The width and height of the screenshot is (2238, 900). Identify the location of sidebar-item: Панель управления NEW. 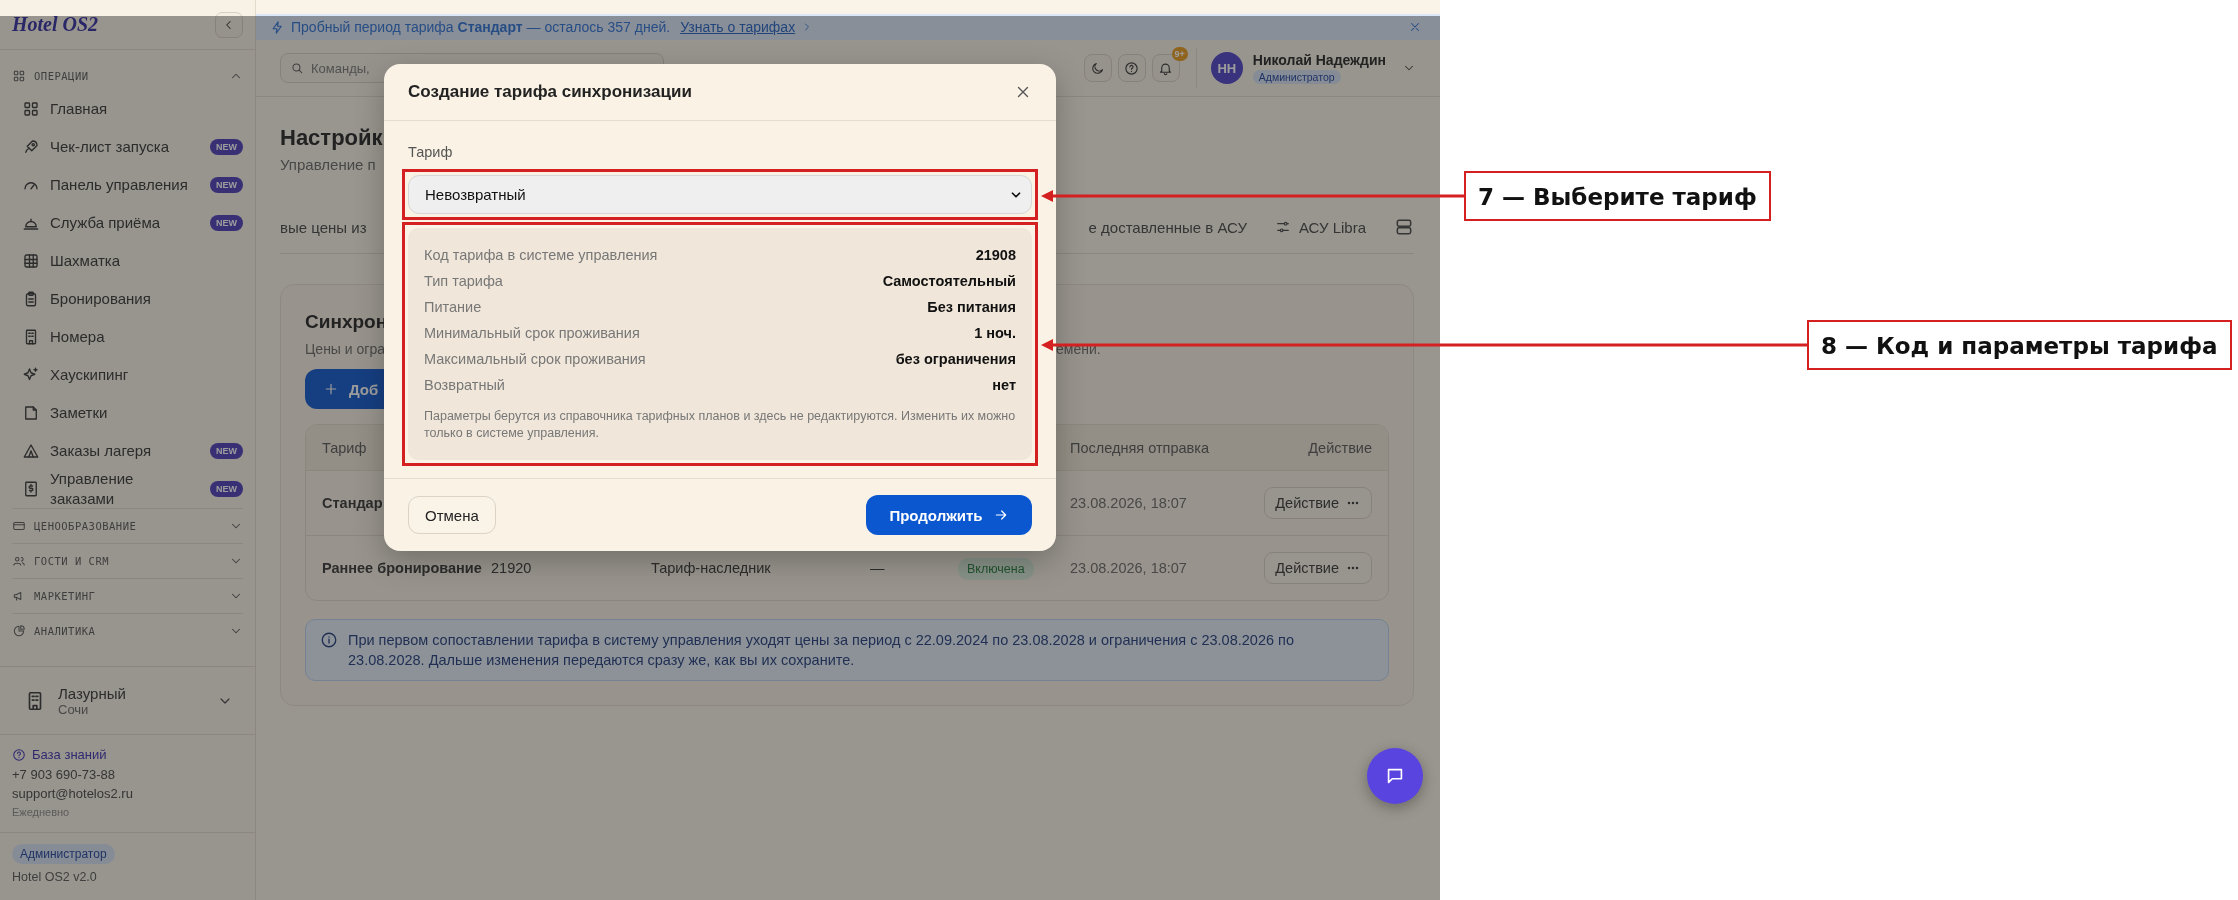
(127, 185).